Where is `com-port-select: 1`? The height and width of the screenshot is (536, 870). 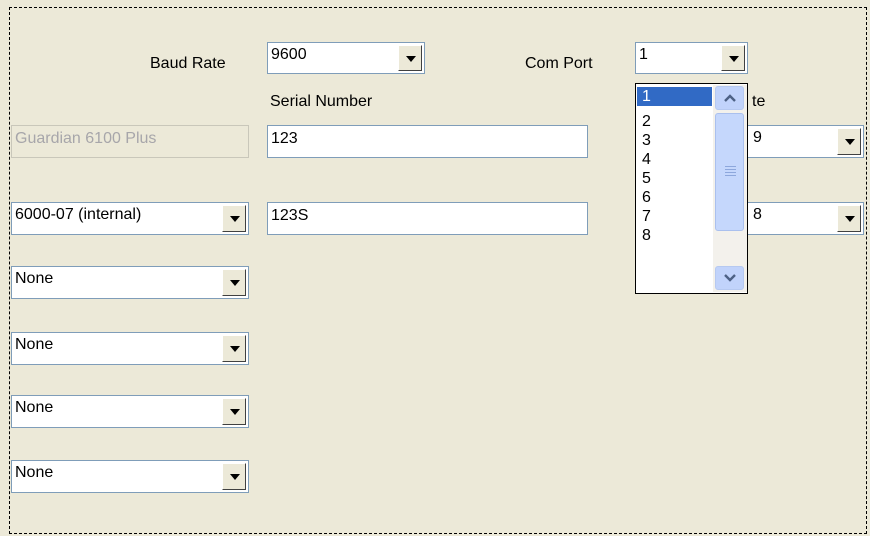 com-port-select: 1 is located at coordinates (691, 58).